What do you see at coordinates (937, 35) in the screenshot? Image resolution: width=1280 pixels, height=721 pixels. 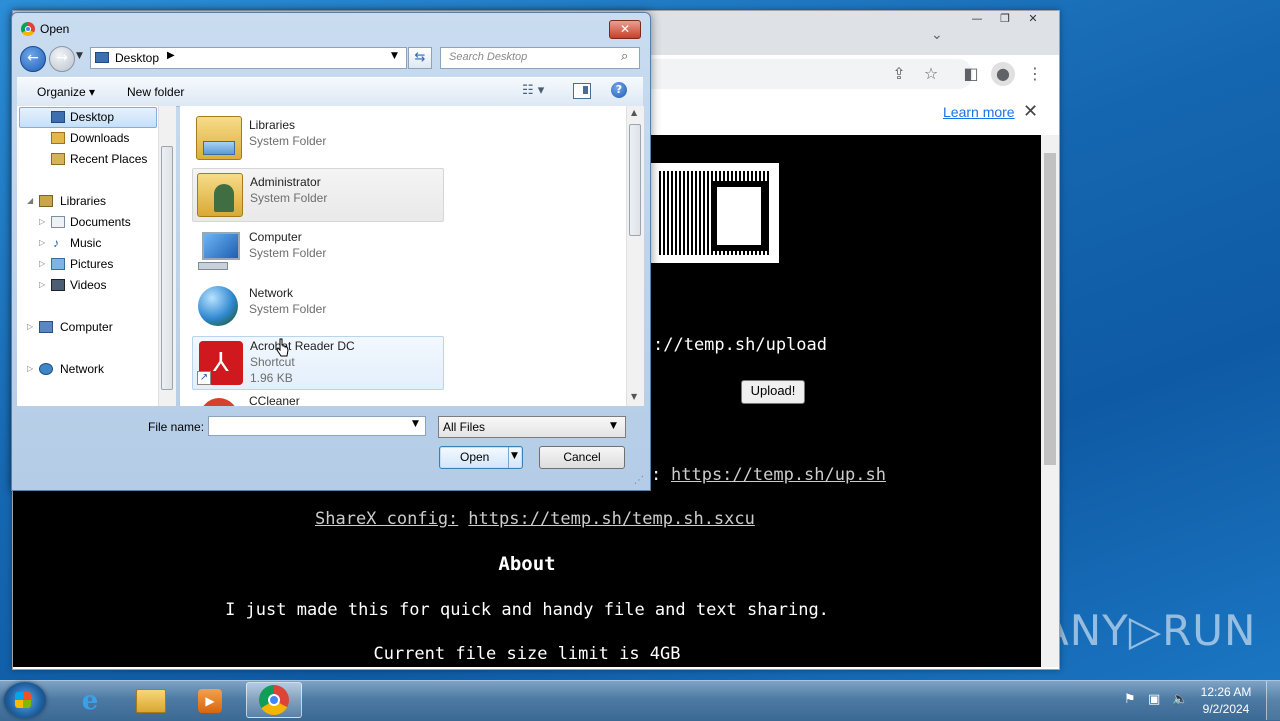 I see `tab-search-chevron-icon: ⌄` at bounding box center [937, 35].